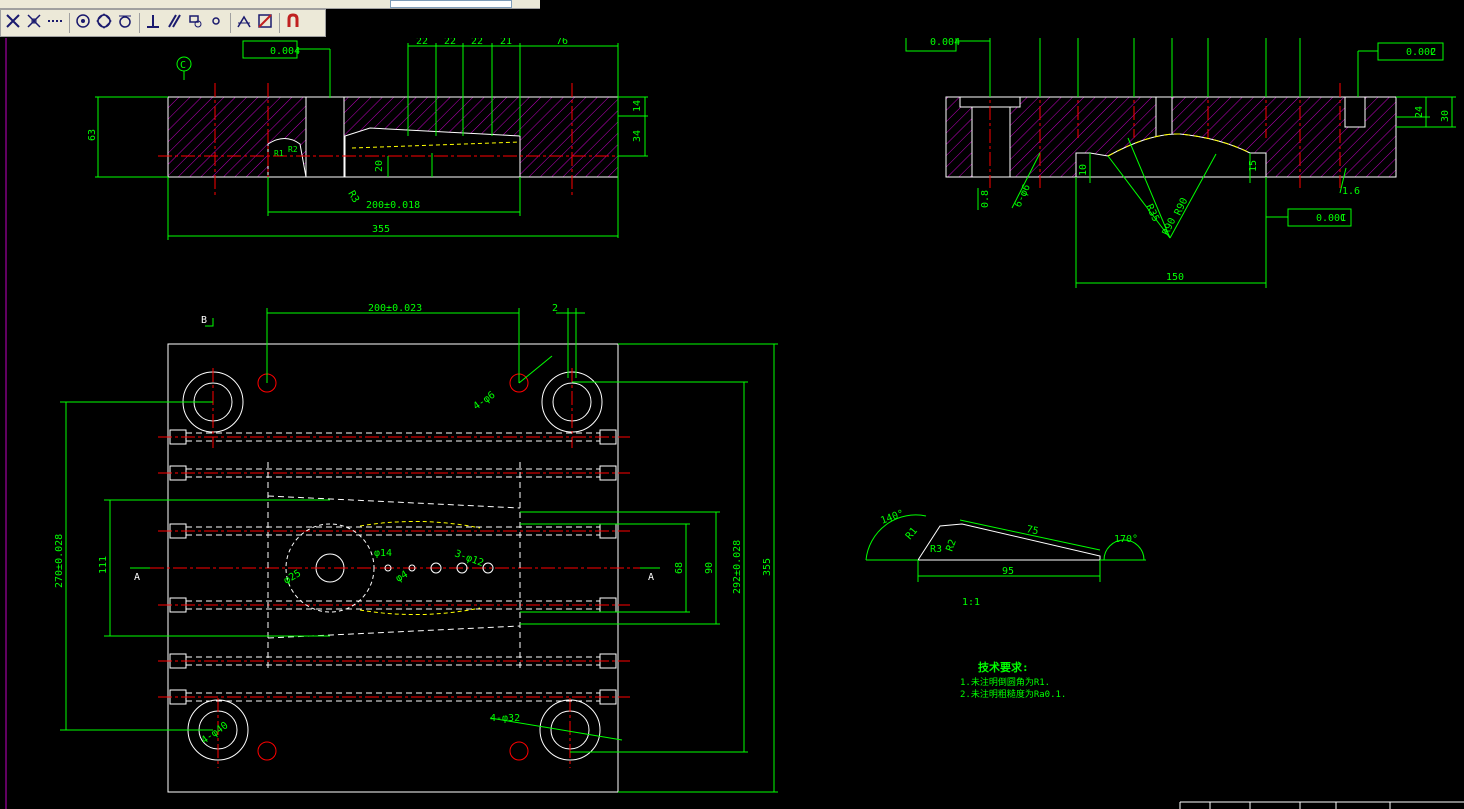 The width and height of the screenshot is (1464, 809). What do you see at coordinates (484, 401) in the screenshot?
I see `note-4phi6: 4-φ6` at bounding box center [484, 401].